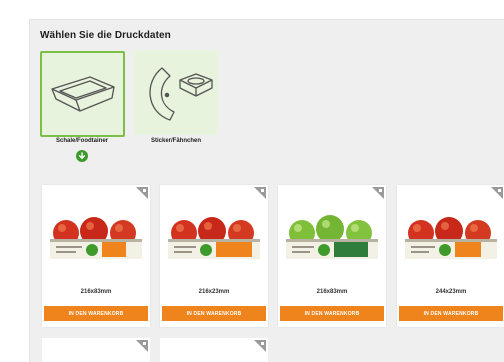 This screenshot has width=504, height=362. Describe the element at coordinates (81, 141) in the screenshot. I see `choice-tray-label: Schale/Foodtainer` at that location.